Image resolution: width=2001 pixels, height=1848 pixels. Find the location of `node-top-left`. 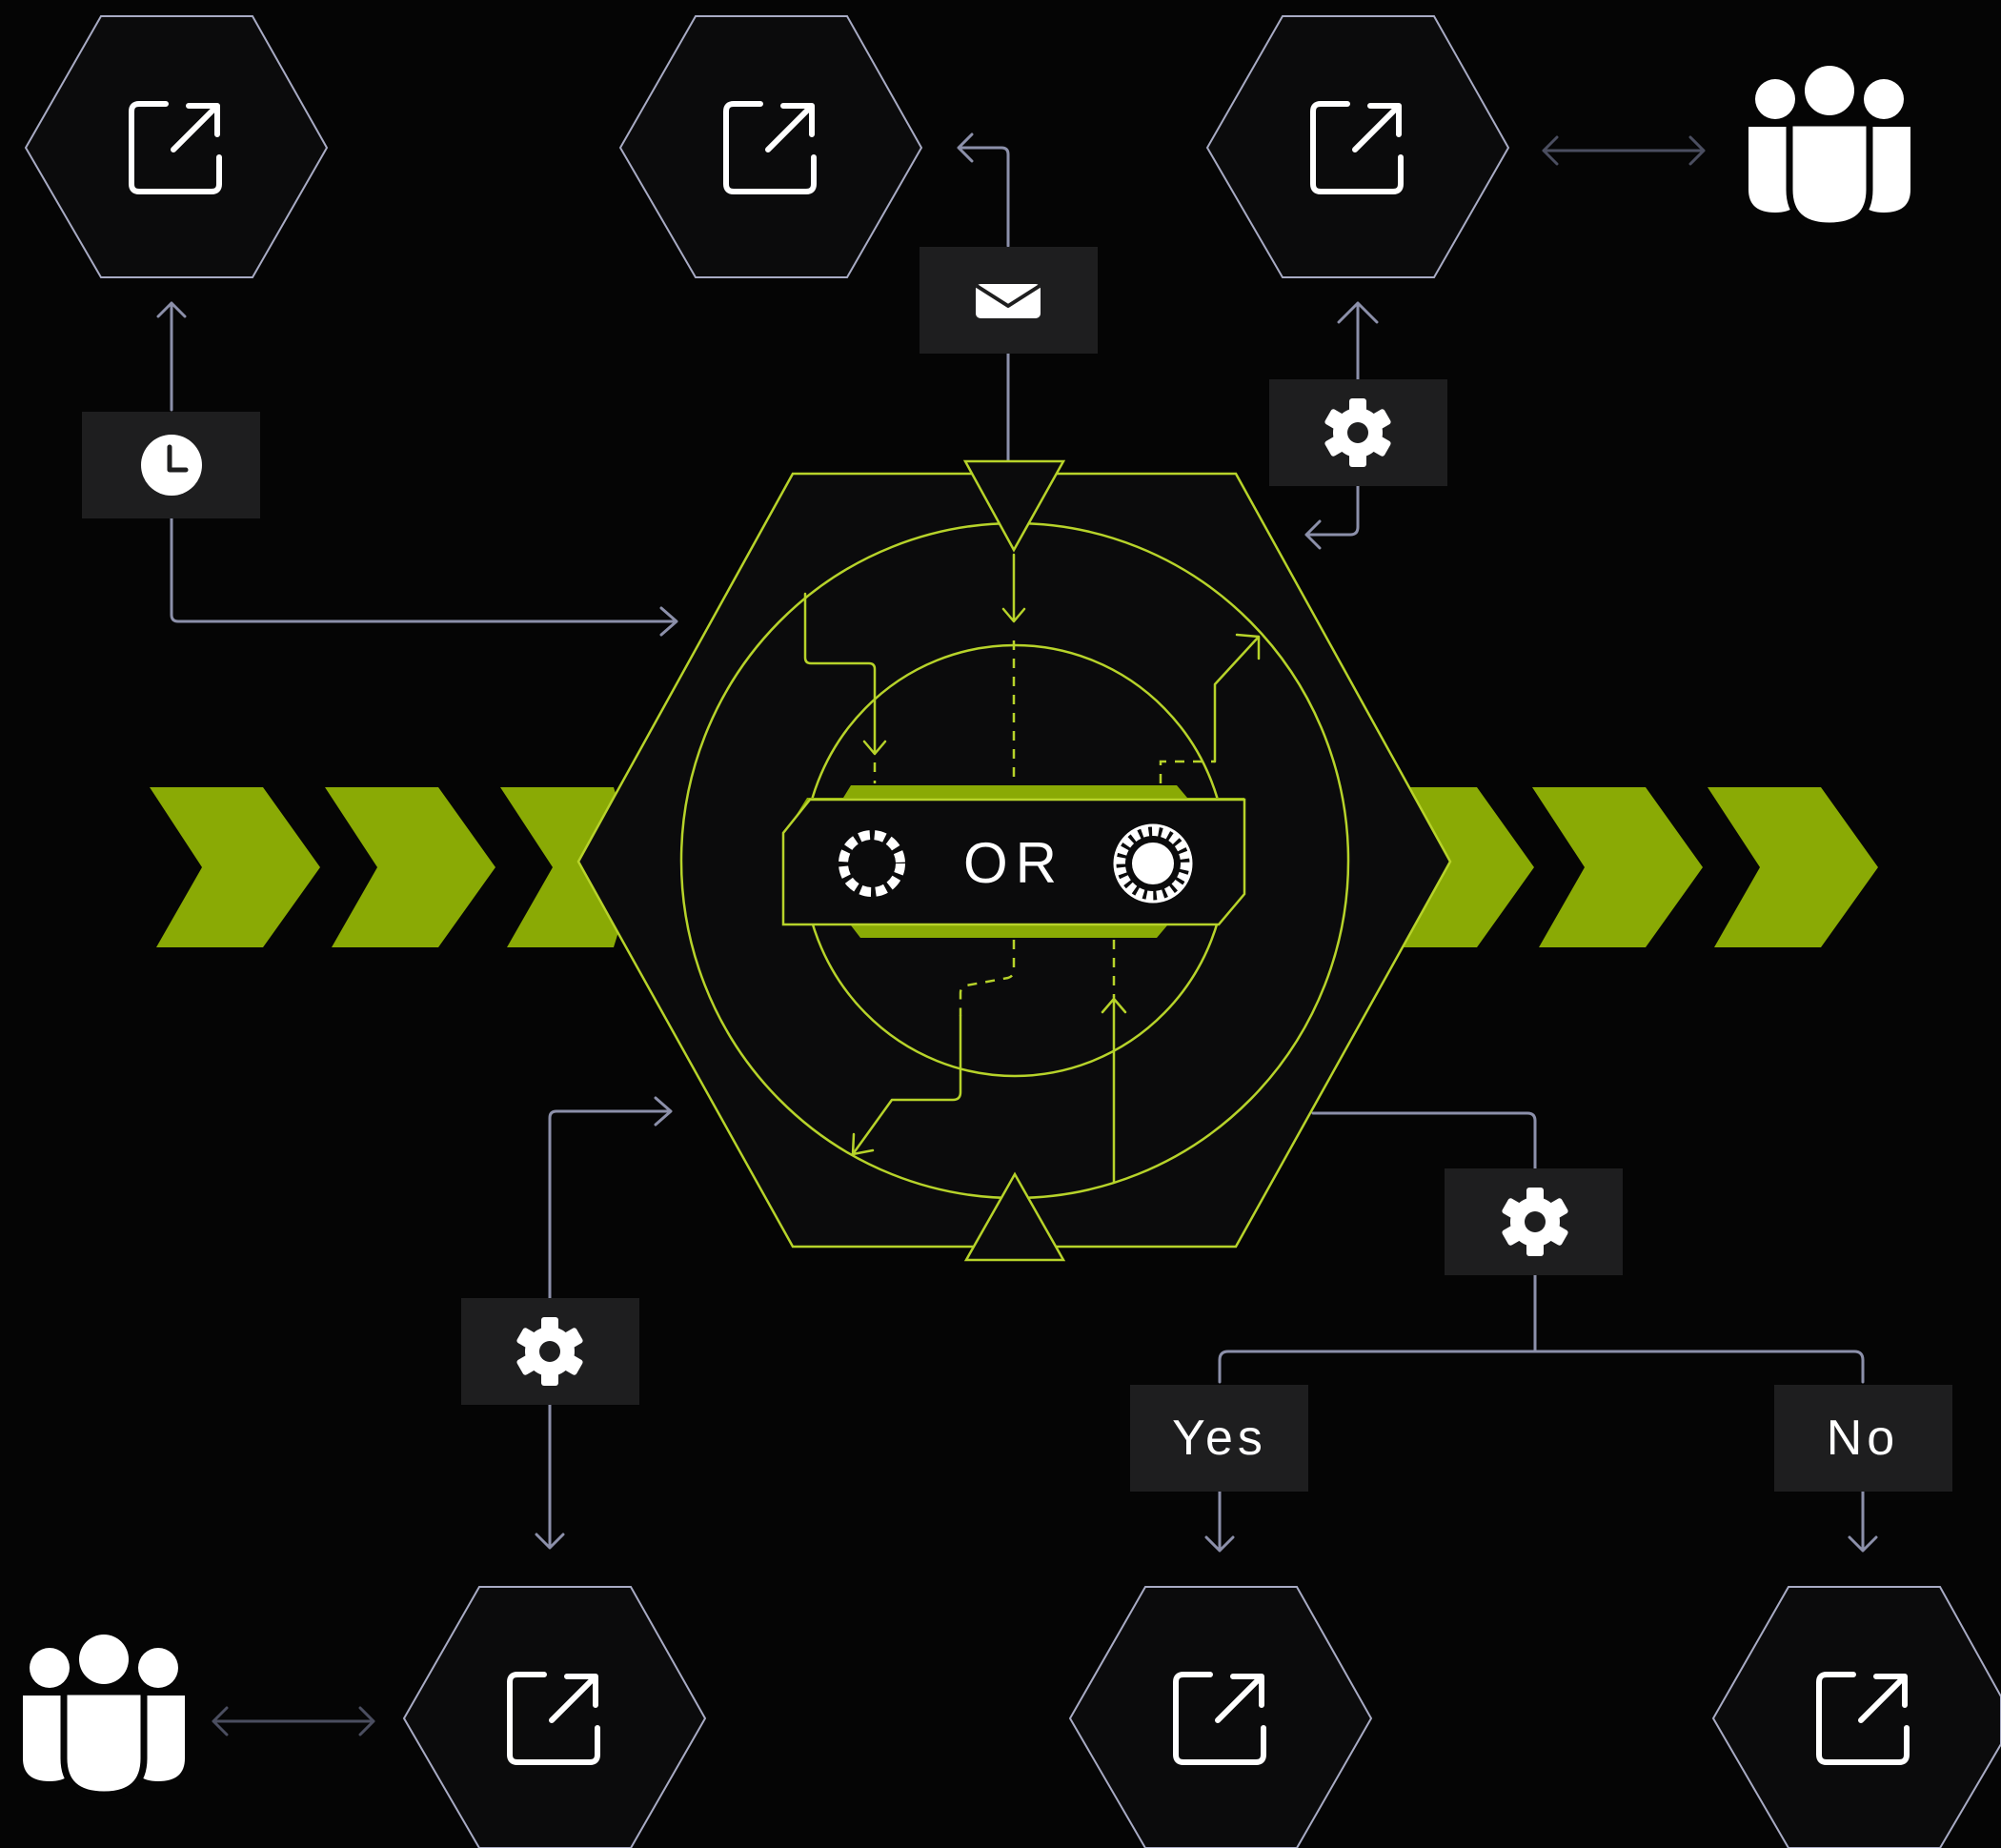

node-top-left is located at coordinates (176, 146).